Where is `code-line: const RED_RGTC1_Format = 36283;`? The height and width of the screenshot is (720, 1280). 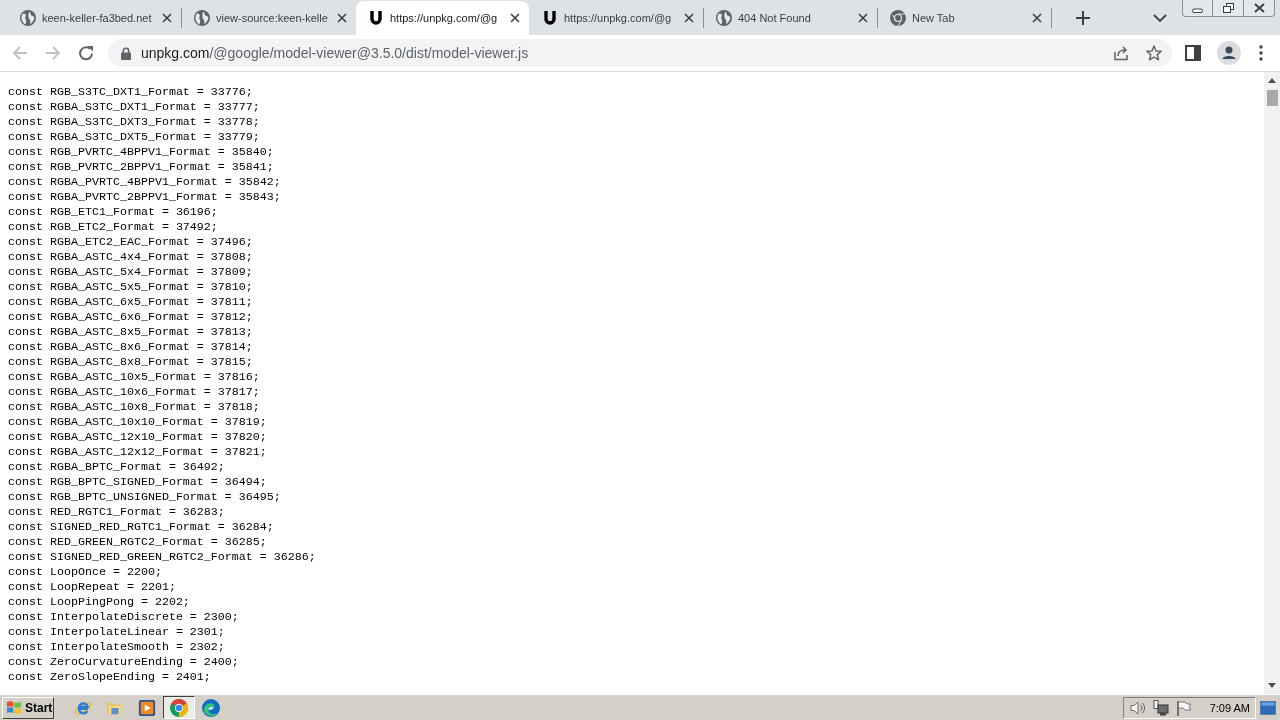
code-line: const RED_RGTC1_Format = 36283; is located at coordinates (116, 512).